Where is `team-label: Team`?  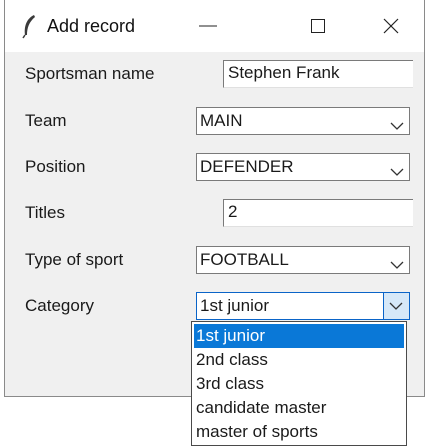
team-label: Team is located at coordinates (46, 120).